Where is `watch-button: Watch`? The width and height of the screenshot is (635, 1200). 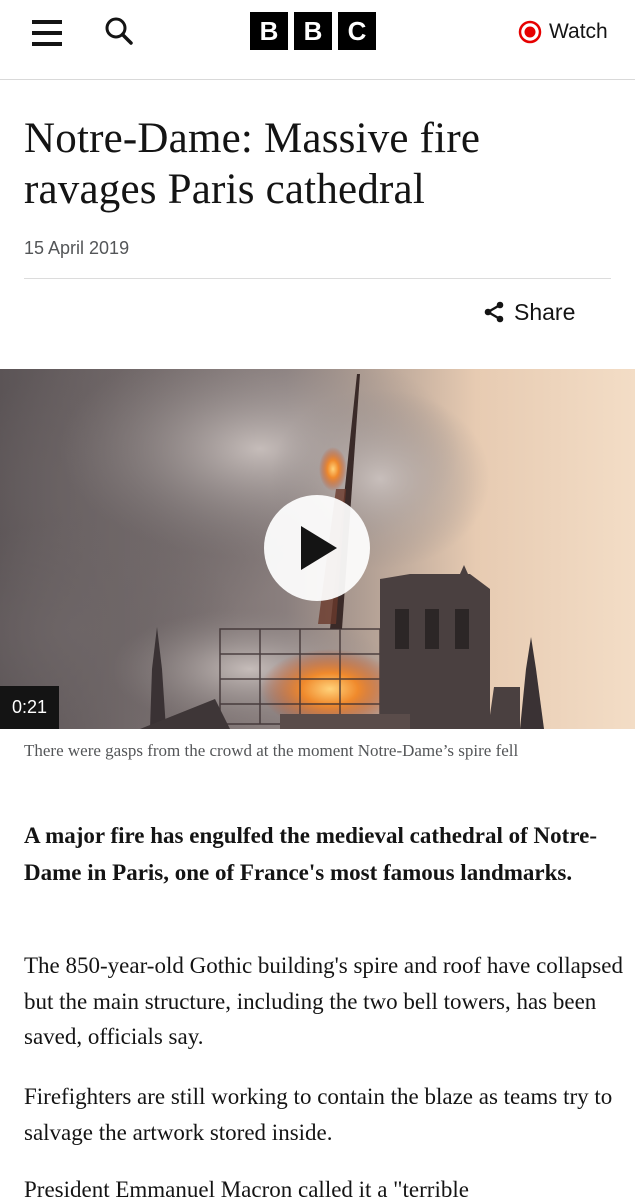 watch-button: Watch is located at coordinates (563, 32).